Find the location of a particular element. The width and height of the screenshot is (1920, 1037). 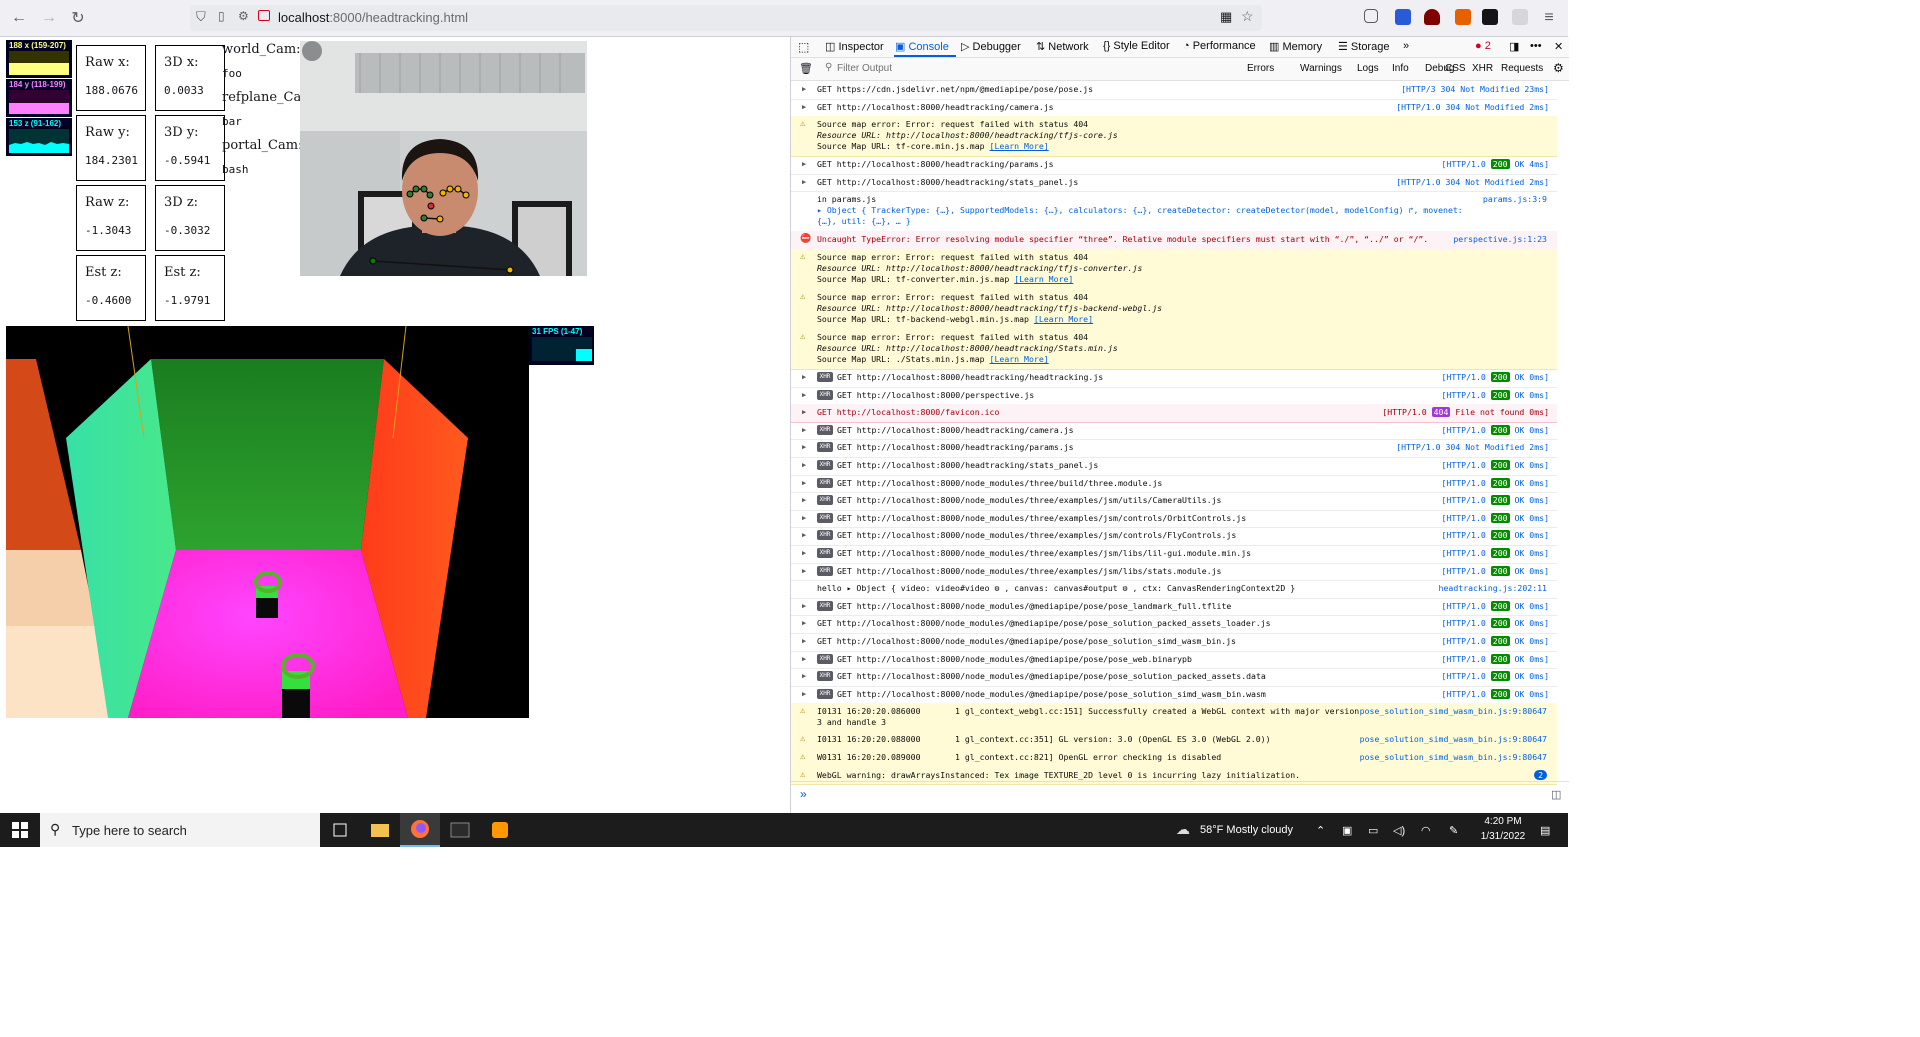

shield-icon: ⛉ is located at coordinates (201, 17).